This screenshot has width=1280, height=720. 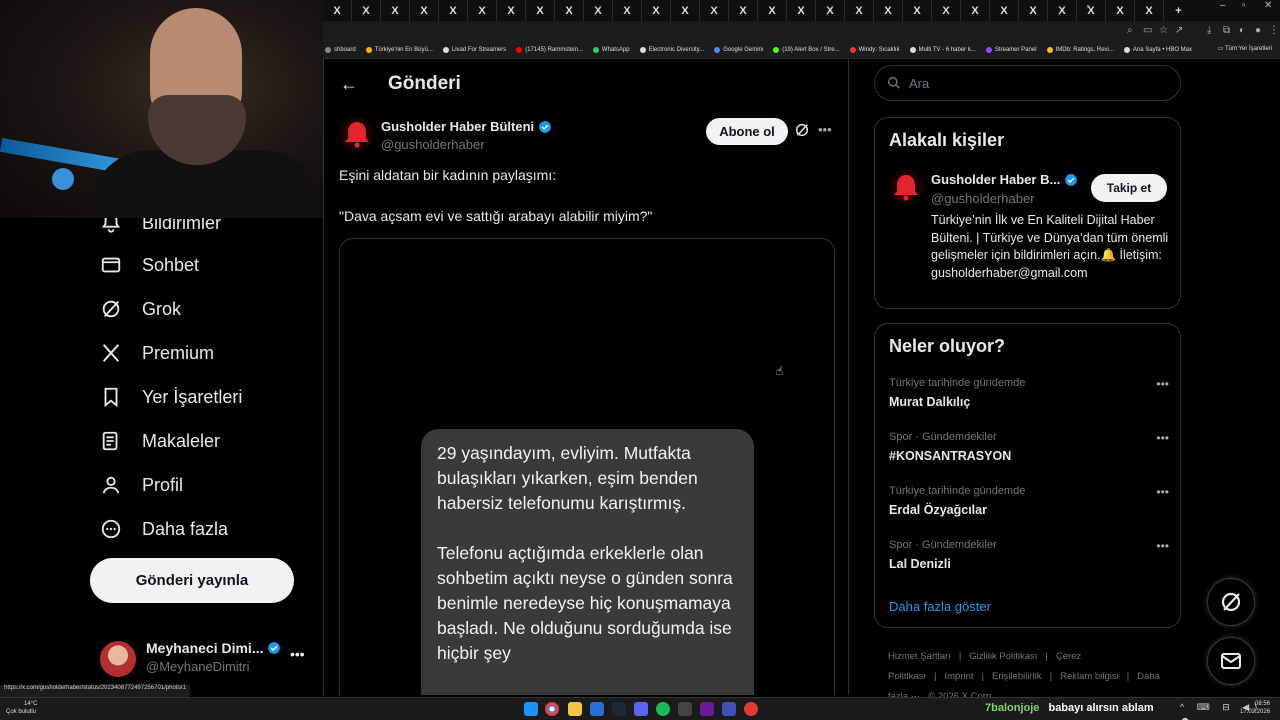 What do you see at coordinates (1242, 30) in the screenshot?
I see `profile-icon: ◐` at bounding box center [1242, 30].